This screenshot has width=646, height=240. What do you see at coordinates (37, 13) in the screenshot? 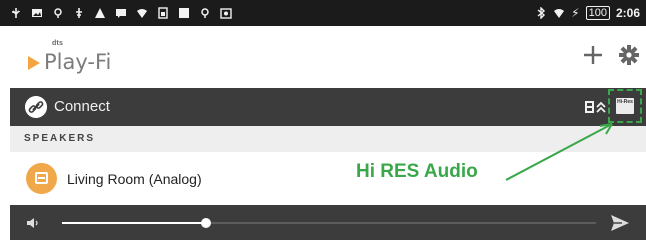
I see `image-icon` at bounding box center [37, 13].